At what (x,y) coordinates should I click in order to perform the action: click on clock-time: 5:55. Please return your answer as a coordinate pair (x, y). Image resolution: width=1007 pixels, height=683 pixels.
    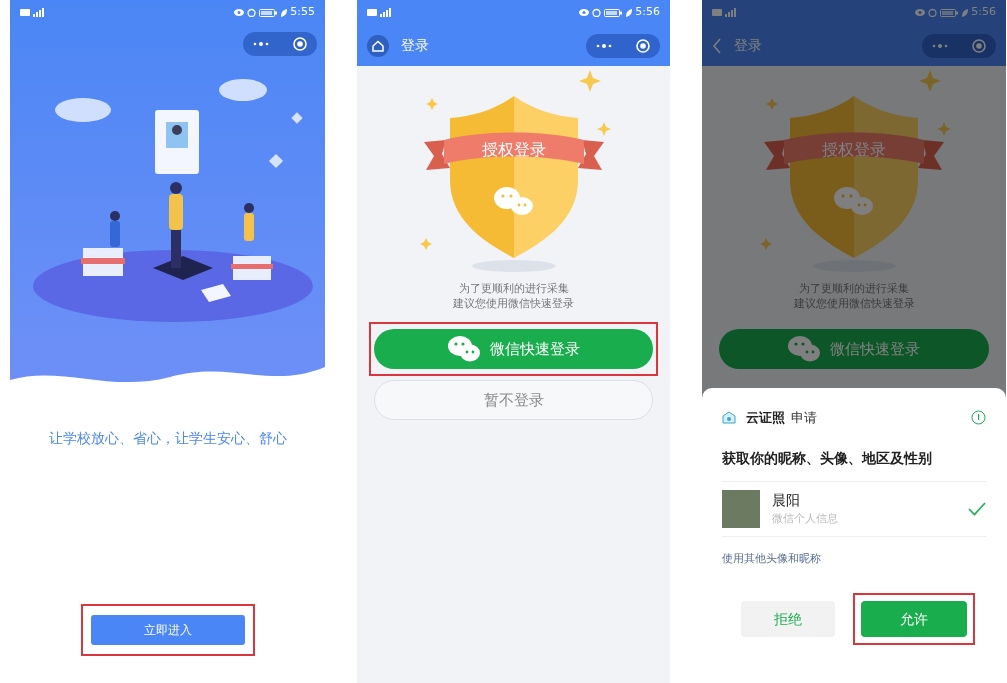
    Looking at the image, I should click on (302, 12).